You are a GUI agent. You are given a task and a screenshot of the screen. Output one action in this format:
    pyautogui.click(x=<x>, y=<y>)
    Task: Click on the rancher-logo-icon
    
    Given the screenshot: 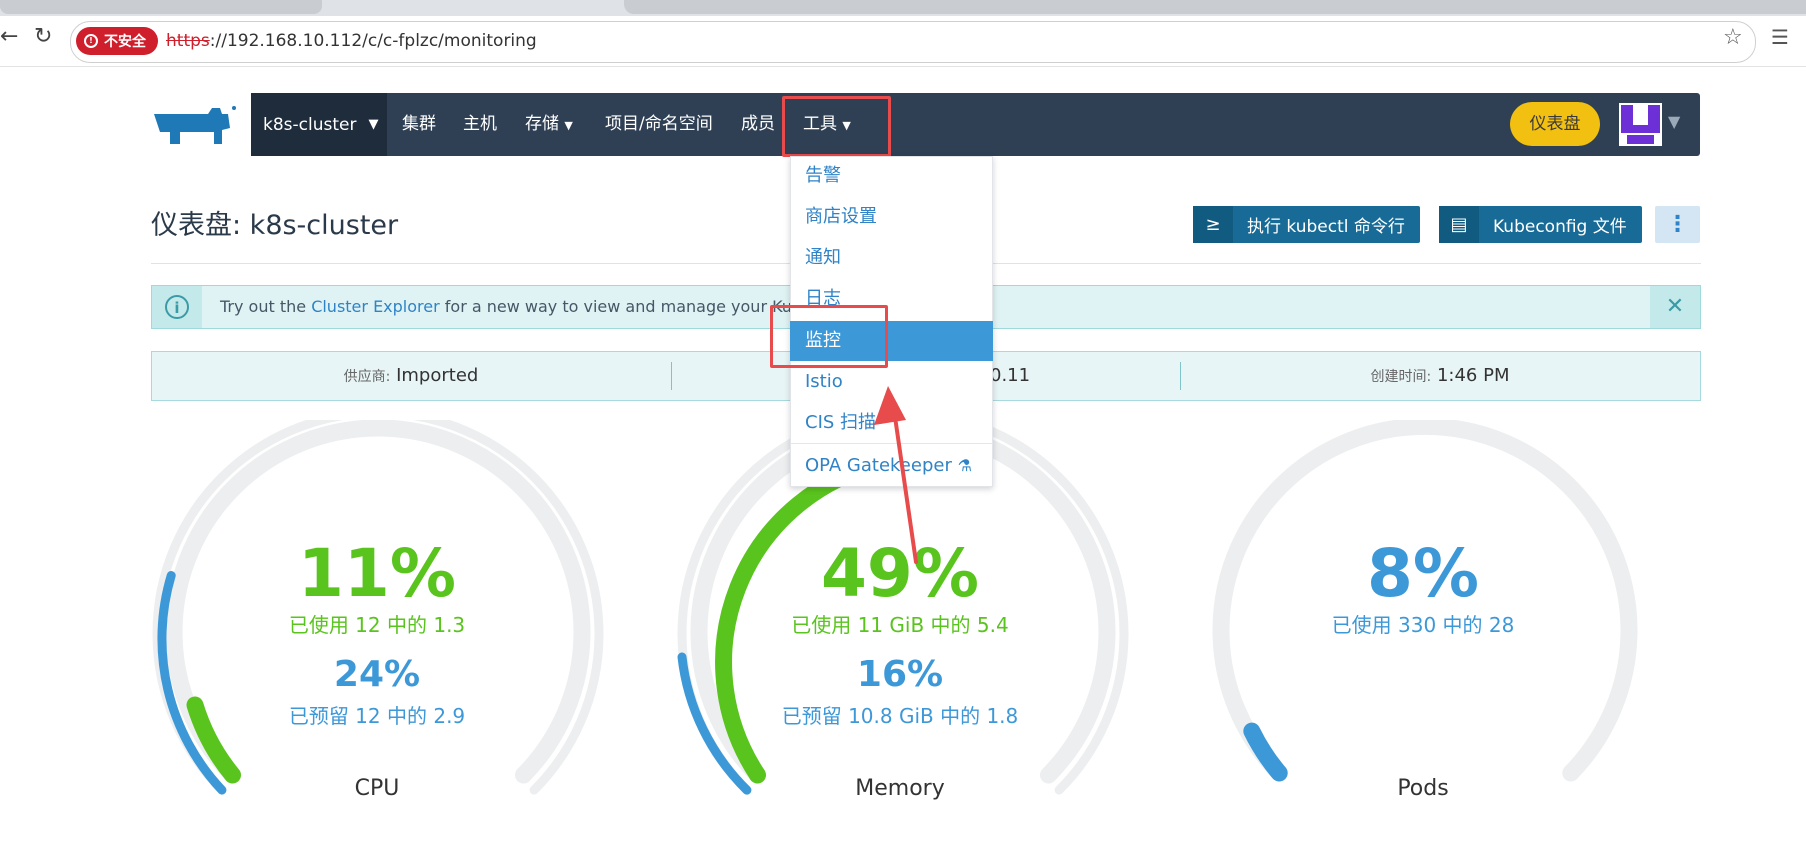 What is the action you would take?
    pyautogui.click(x=194, y=127)
    